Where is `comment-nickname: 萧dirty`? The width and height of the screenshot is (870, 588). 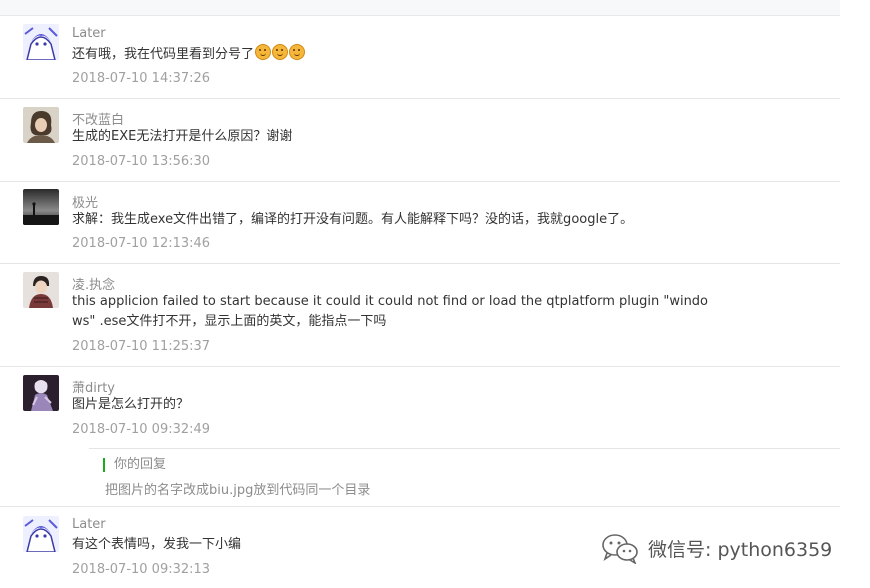 comment-nickname: 萧dirty is located at coordinates (93, 388).